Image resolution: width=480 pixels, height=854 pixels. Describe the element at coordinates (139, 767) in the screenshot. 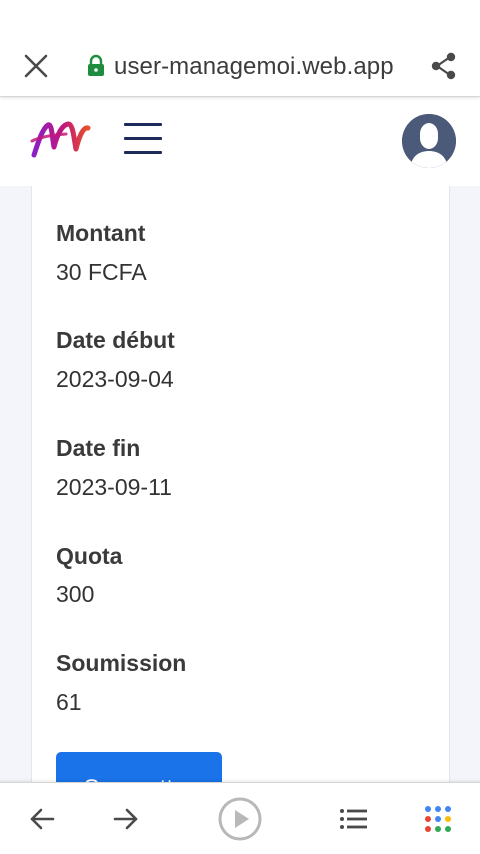

I see `submit-button: Soumettre` at that location.